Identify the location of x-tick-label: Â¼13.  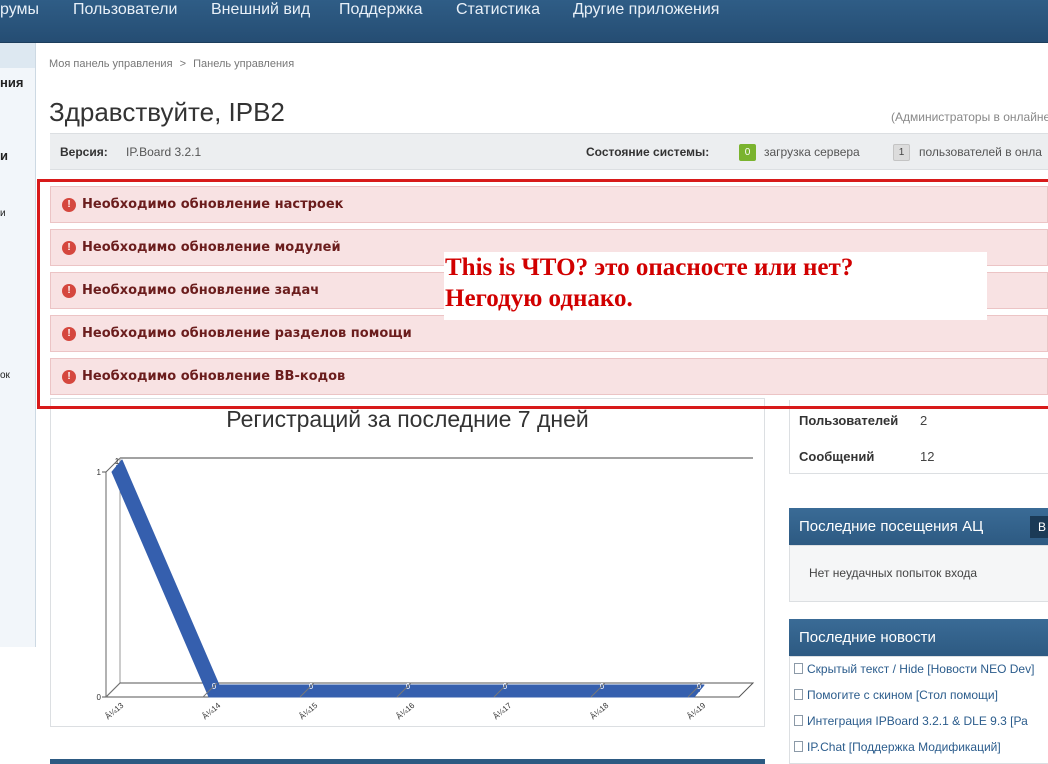
(114, 711).